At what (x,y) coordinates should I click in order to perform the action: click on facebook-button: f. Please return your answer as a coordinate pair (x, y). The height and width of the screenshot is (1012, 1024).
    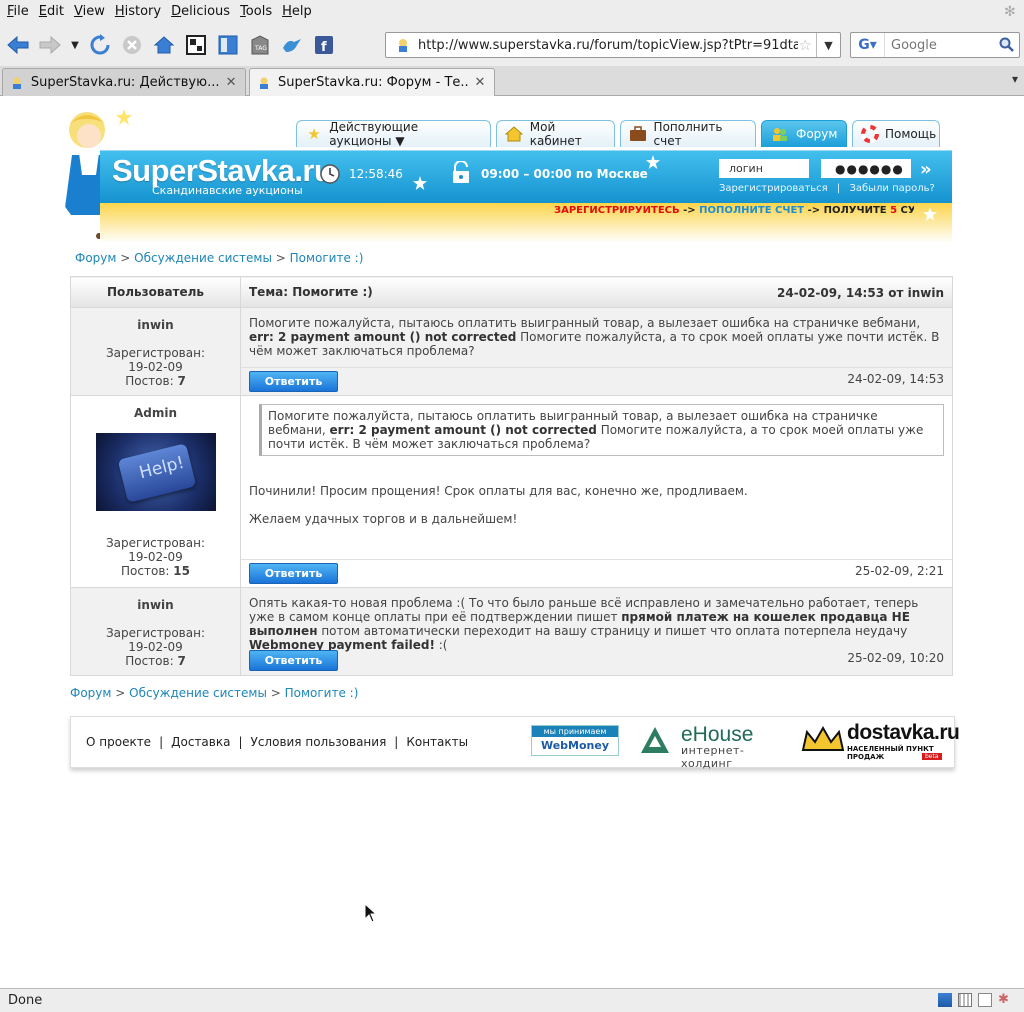
    Looking at the image, I should click on (324, 45).